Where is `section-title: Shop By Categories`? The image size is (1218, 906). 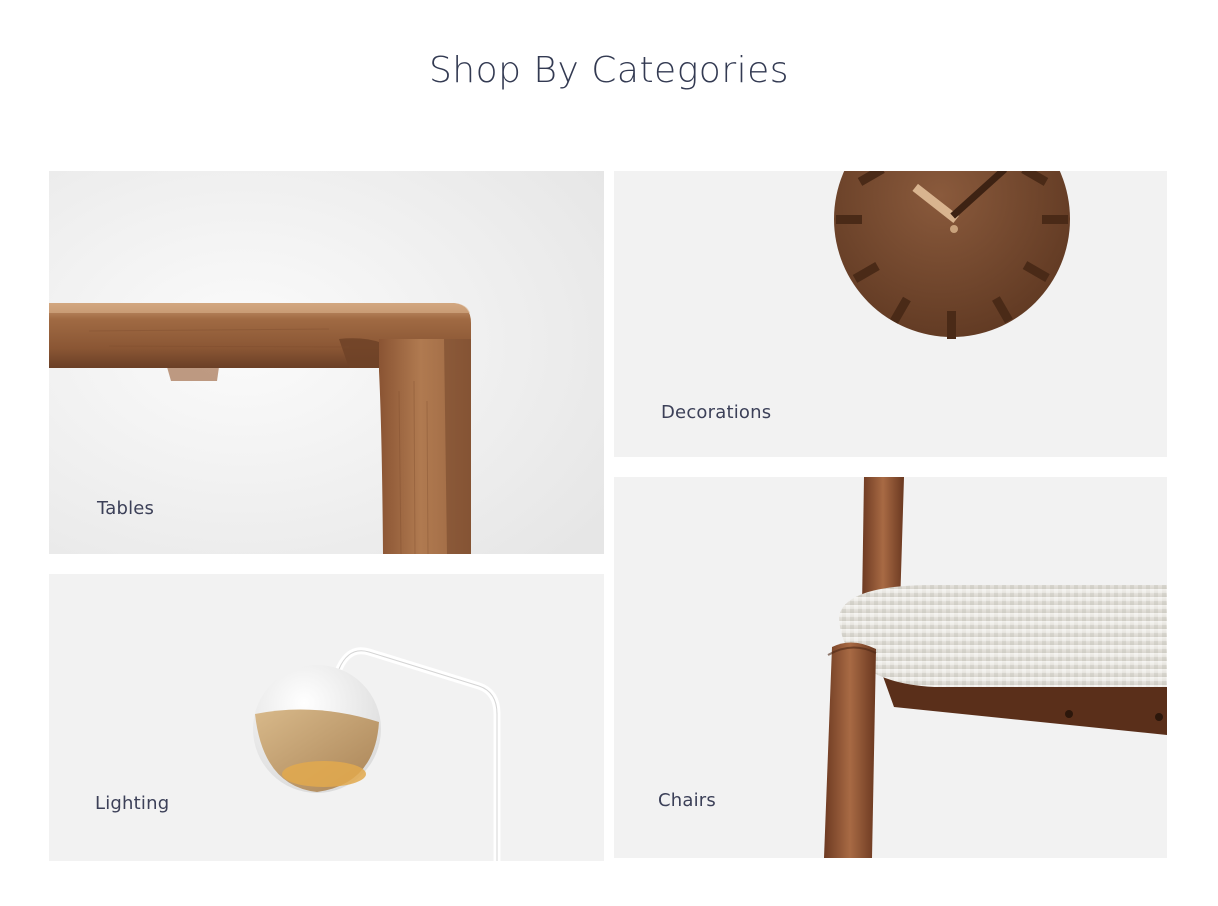
section-title: Shop By Categories is located at coordinates (609, 70).